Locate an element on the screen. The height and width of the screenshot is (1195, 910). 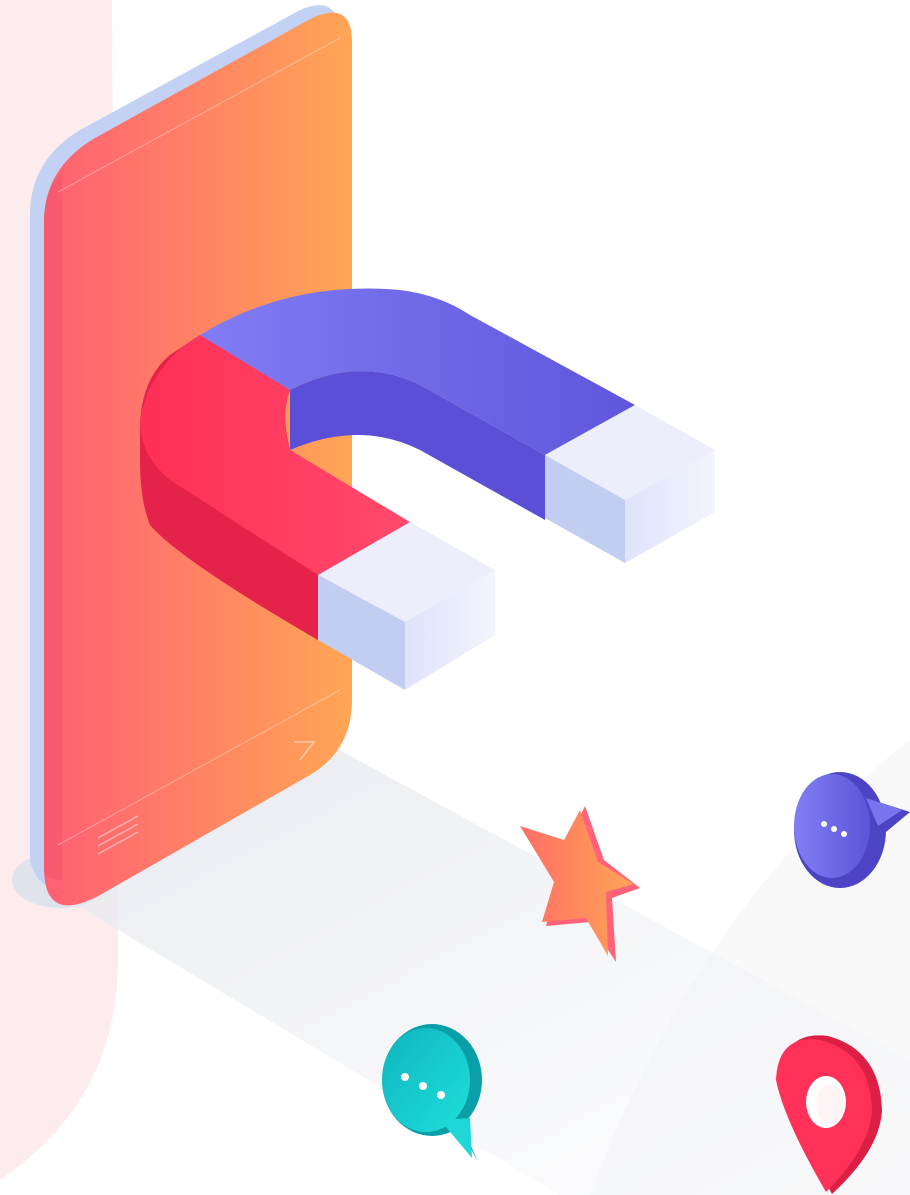
chat-bubble-teal-icon is located at coordinates (432, 1093).